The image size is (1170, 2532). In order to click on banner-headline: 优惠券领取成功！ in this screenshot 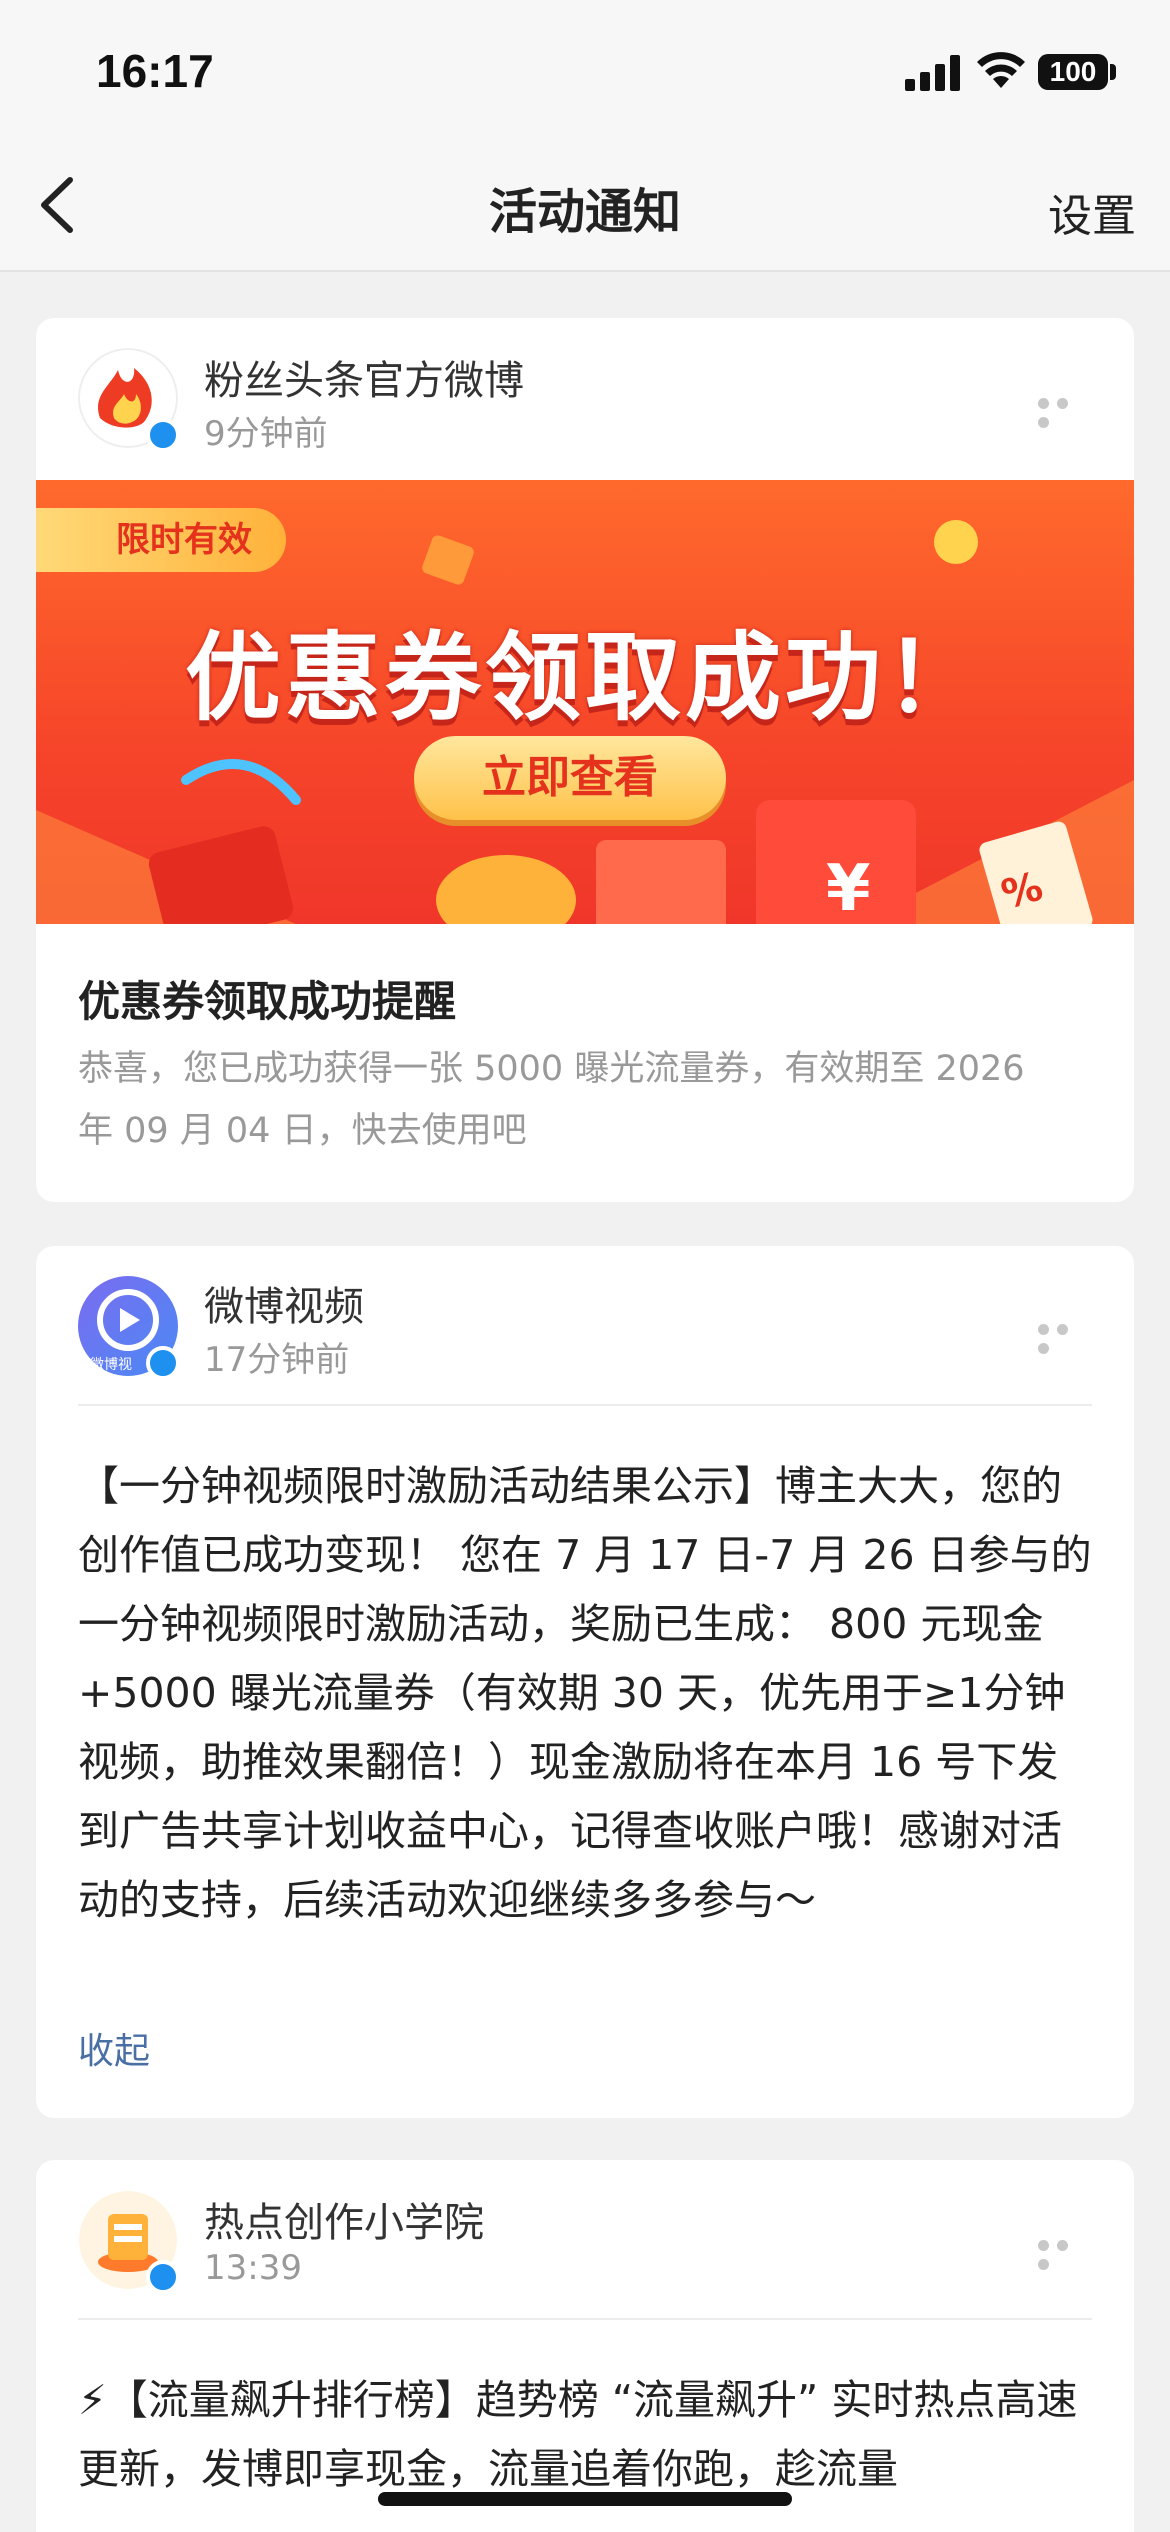, I will do `click(585, 678)`.